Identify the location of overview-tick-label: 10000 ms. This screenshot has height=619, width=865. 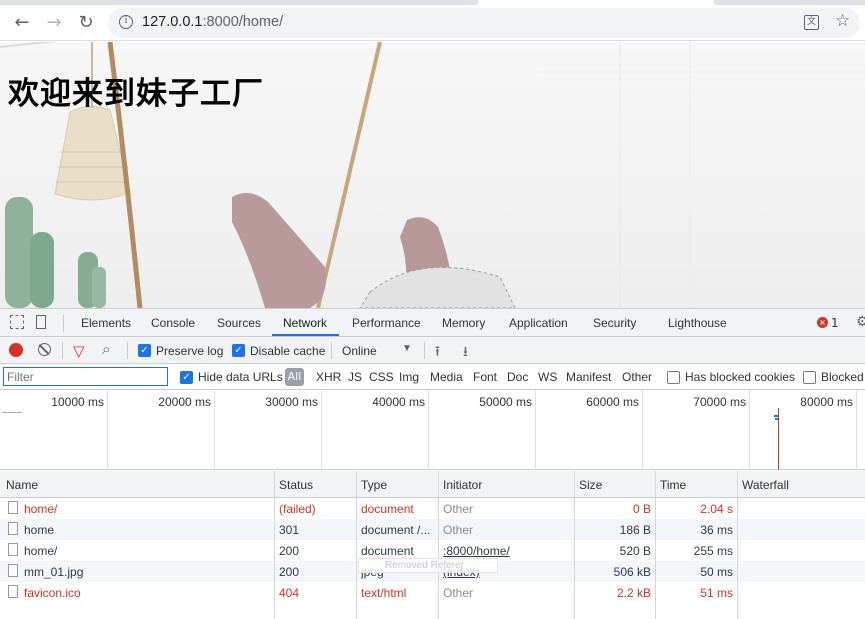
(77, 402).